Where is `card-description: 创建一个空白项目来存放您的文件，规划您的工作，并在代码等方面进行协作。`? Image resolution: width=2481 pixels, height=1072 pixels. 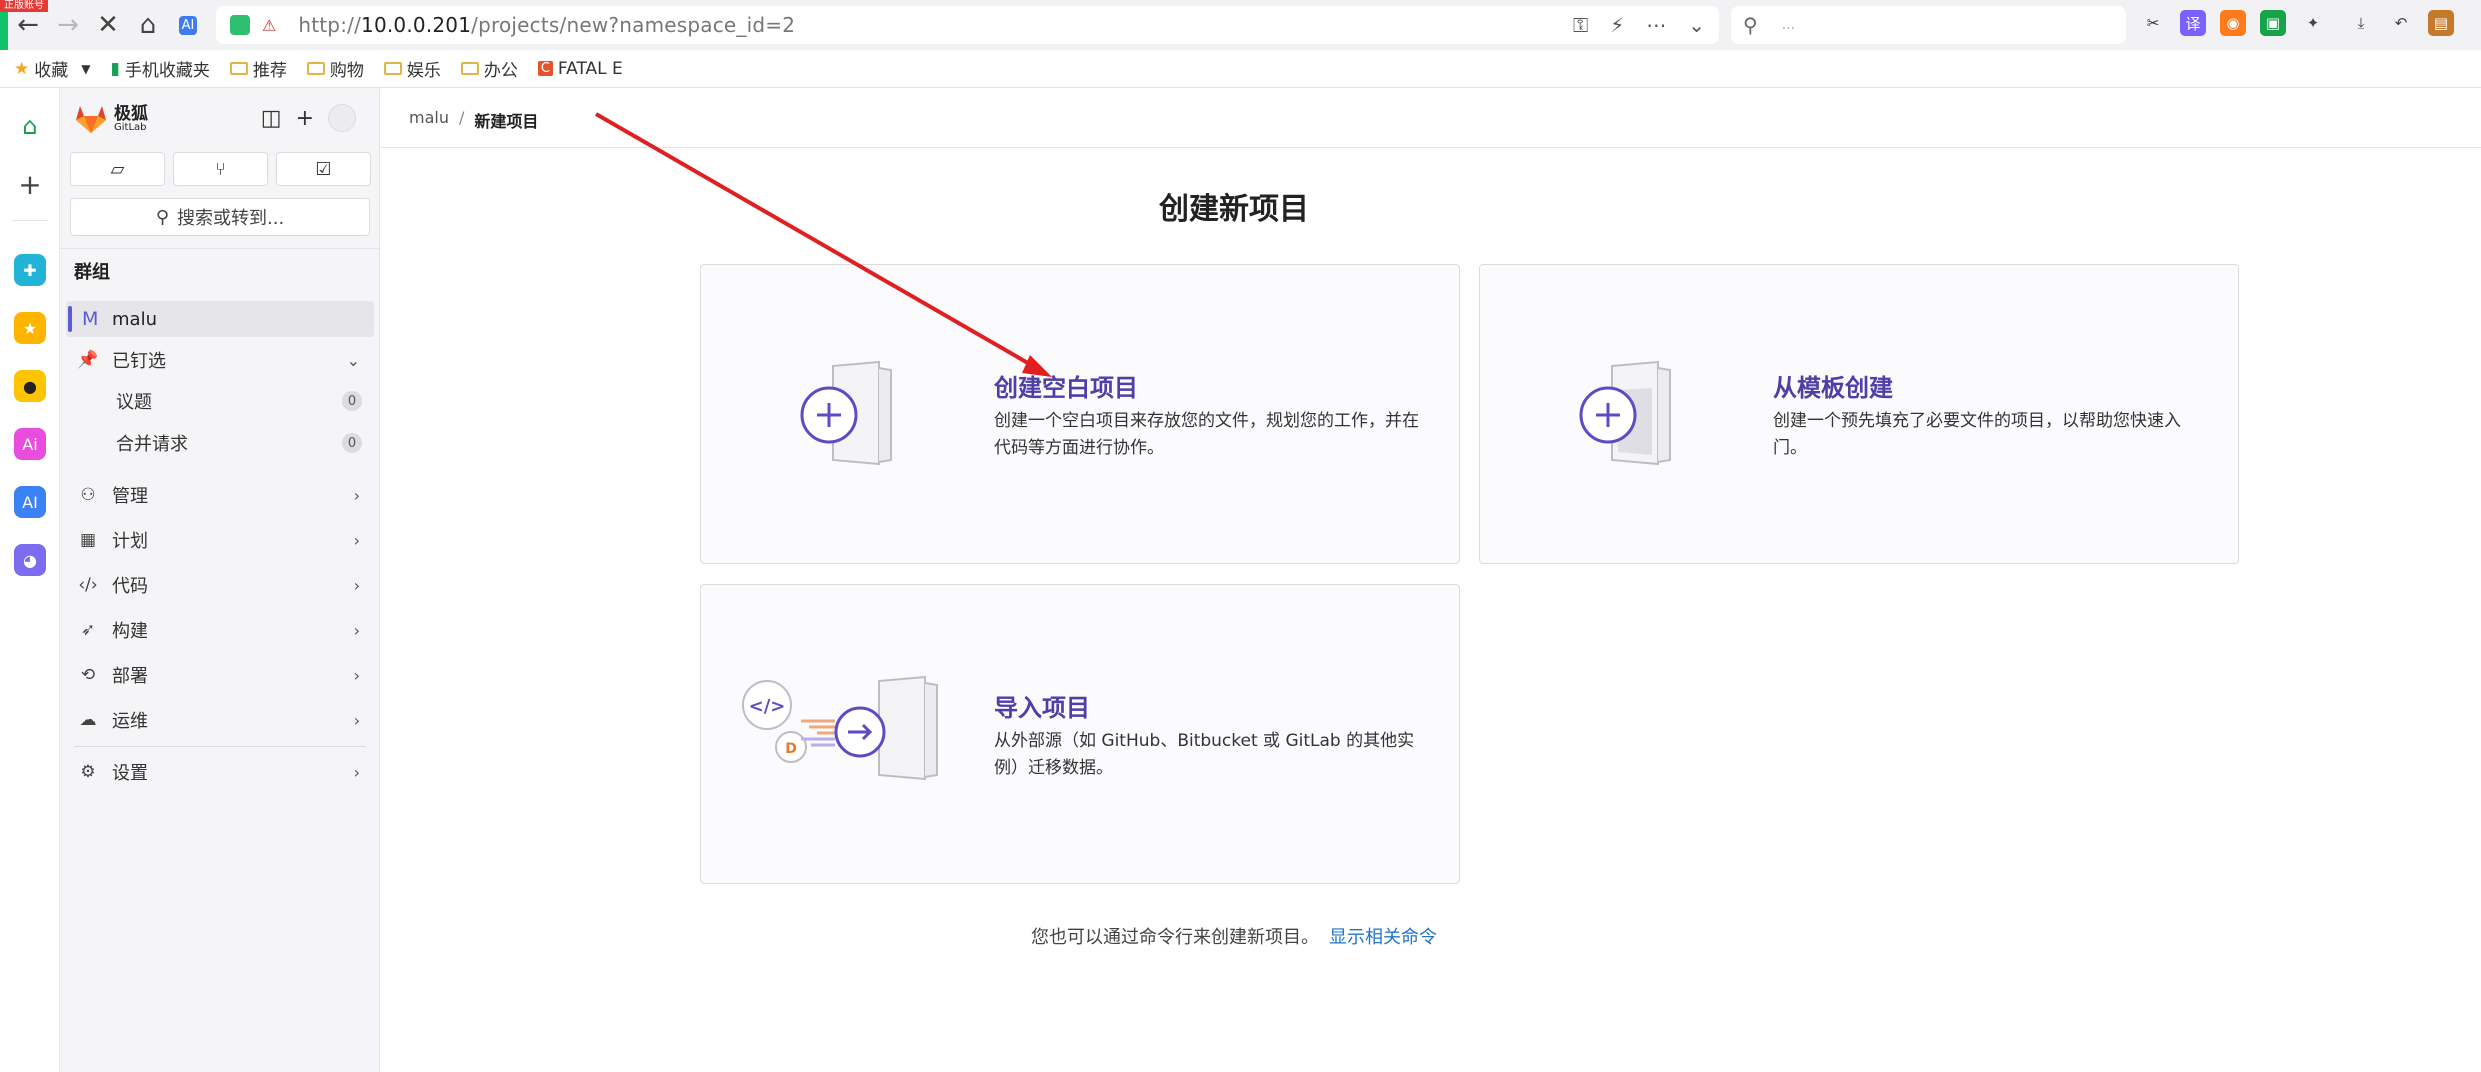
card-description: 创建一个空白项目来存放您的文件，规划您的工作，并在代码等方面进行协作。 is located at coordinates (1206, 434).